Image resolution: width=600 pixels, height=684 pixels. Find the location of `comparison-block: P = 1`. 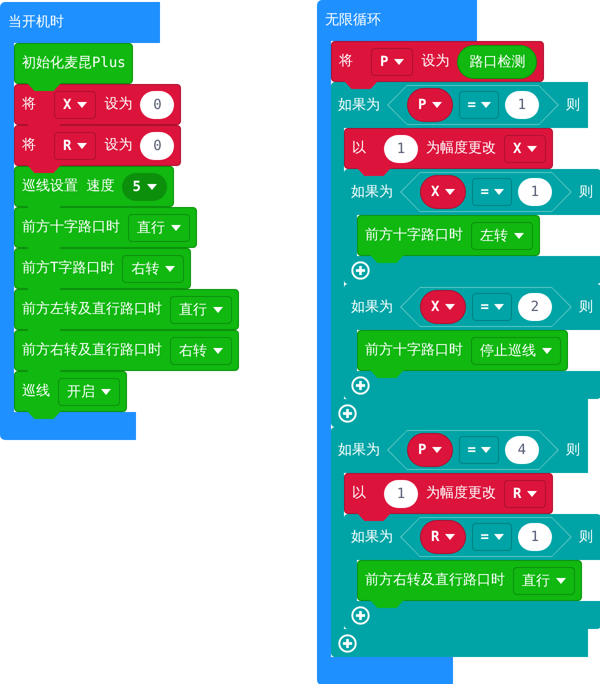

comparison-block: P = 1 is located at coordinates (473, 105).